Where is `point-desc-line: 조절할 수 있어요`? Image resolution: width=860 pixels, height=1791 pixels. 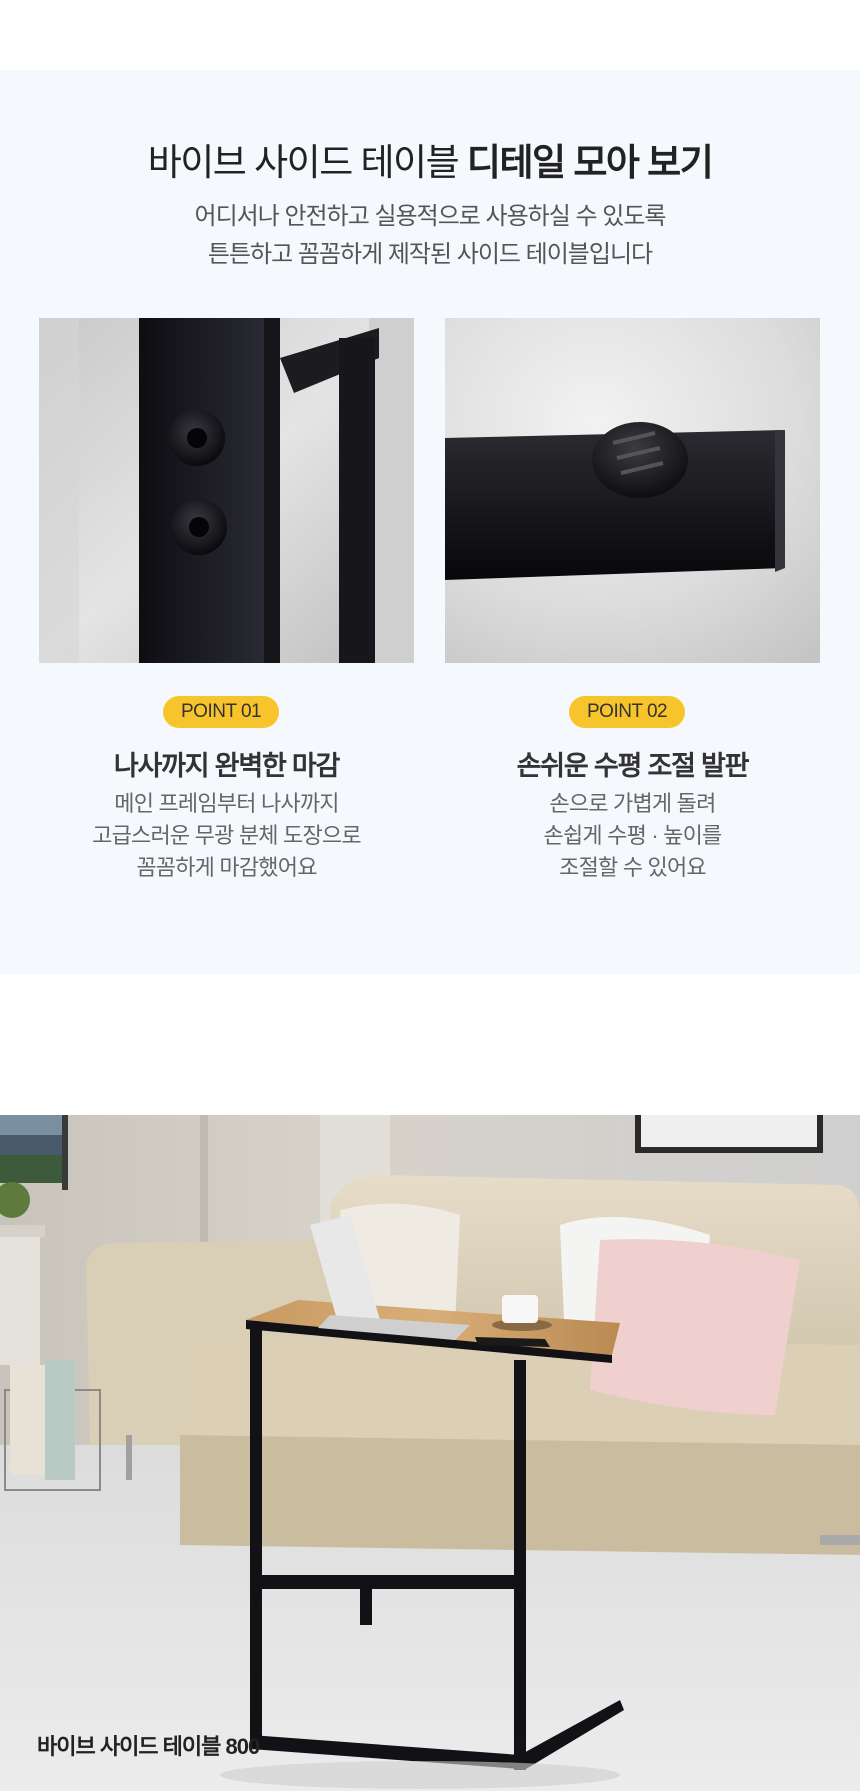 point-desc-line: 조절할 수 있어요 is located at coordinates (633, 867).